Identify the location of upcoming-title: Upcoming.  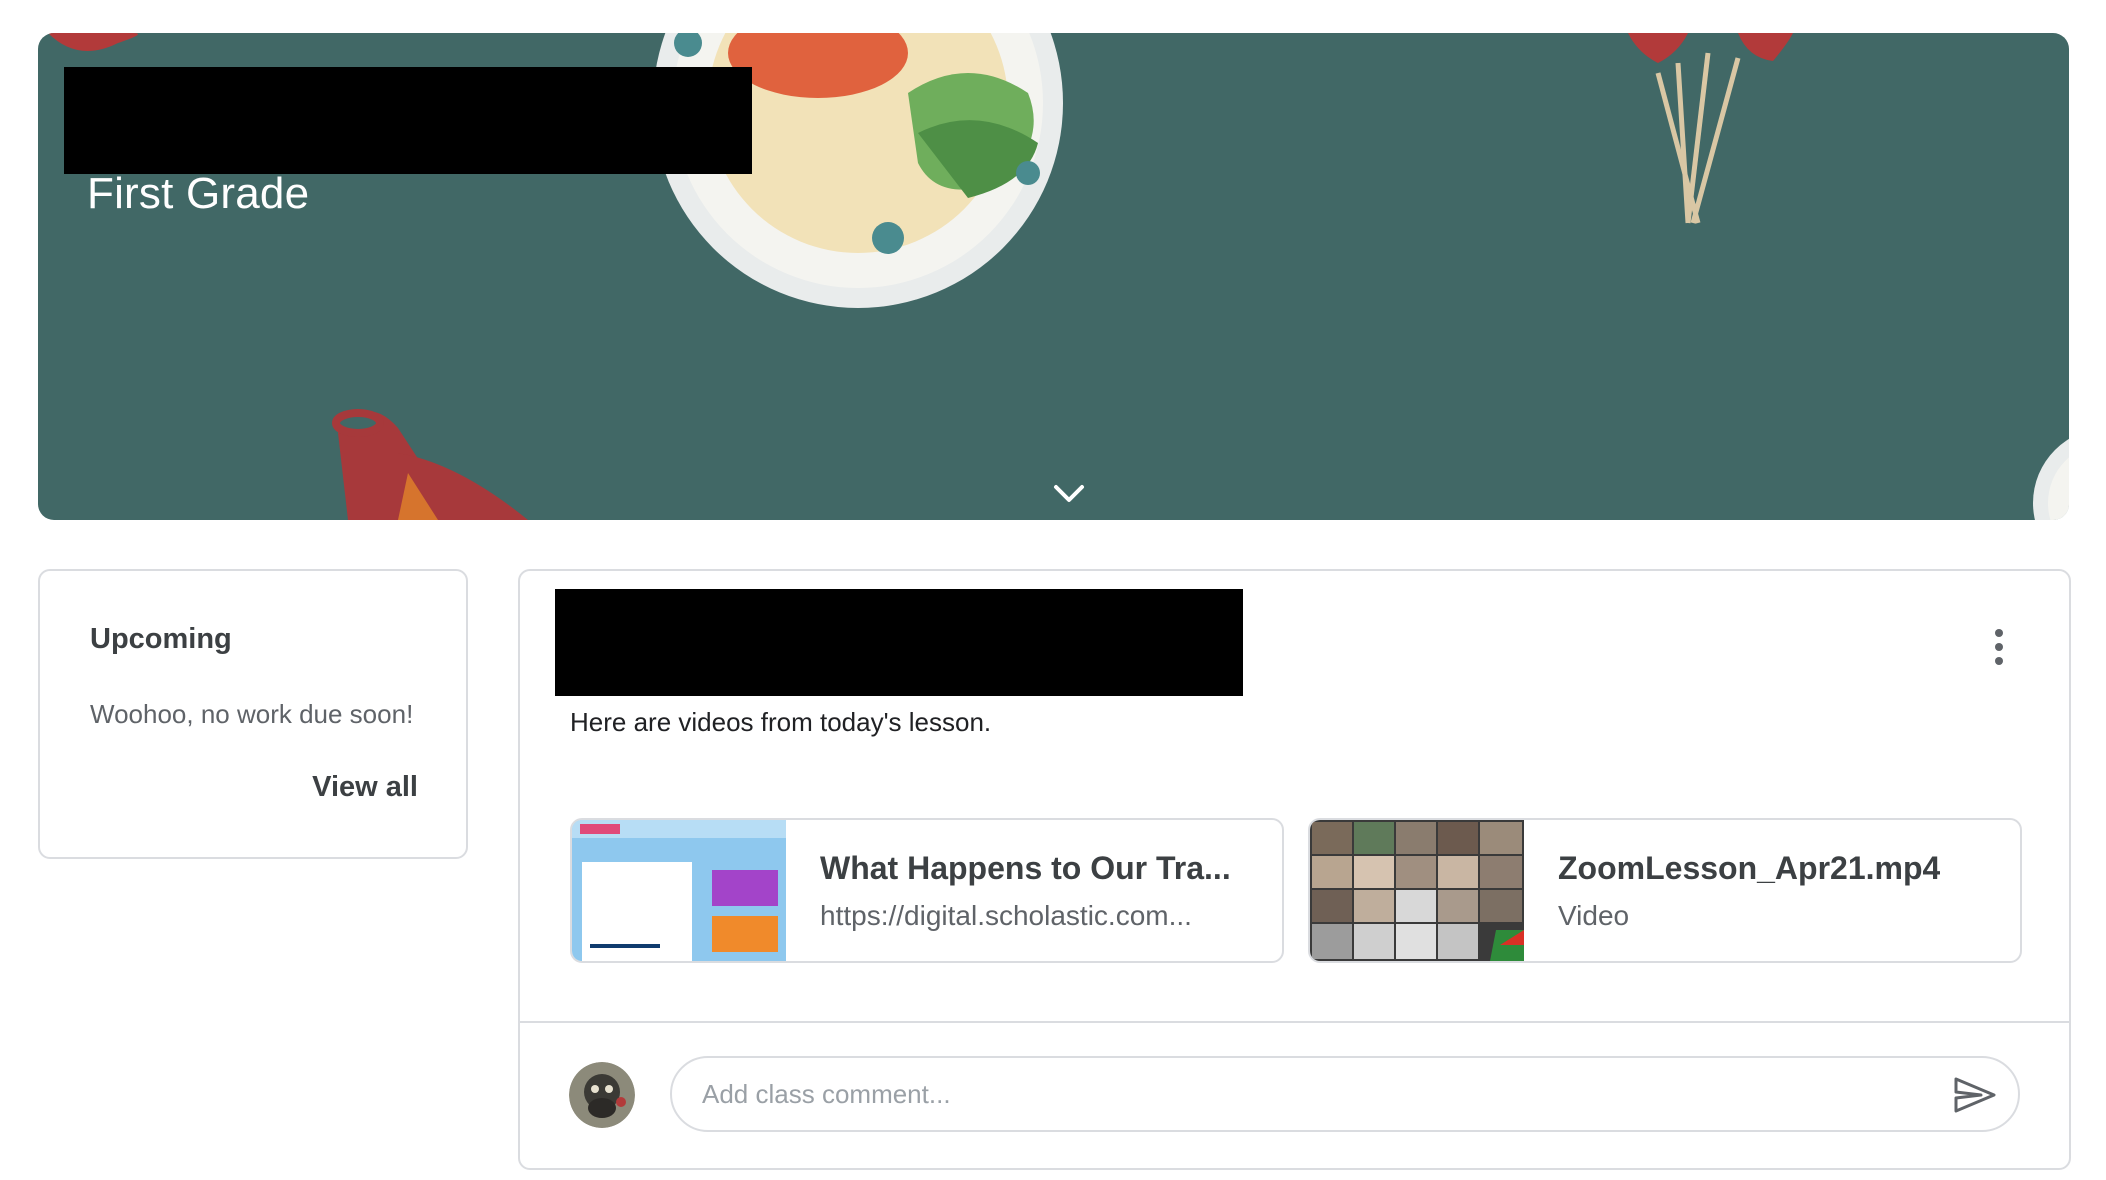
(161, 639).